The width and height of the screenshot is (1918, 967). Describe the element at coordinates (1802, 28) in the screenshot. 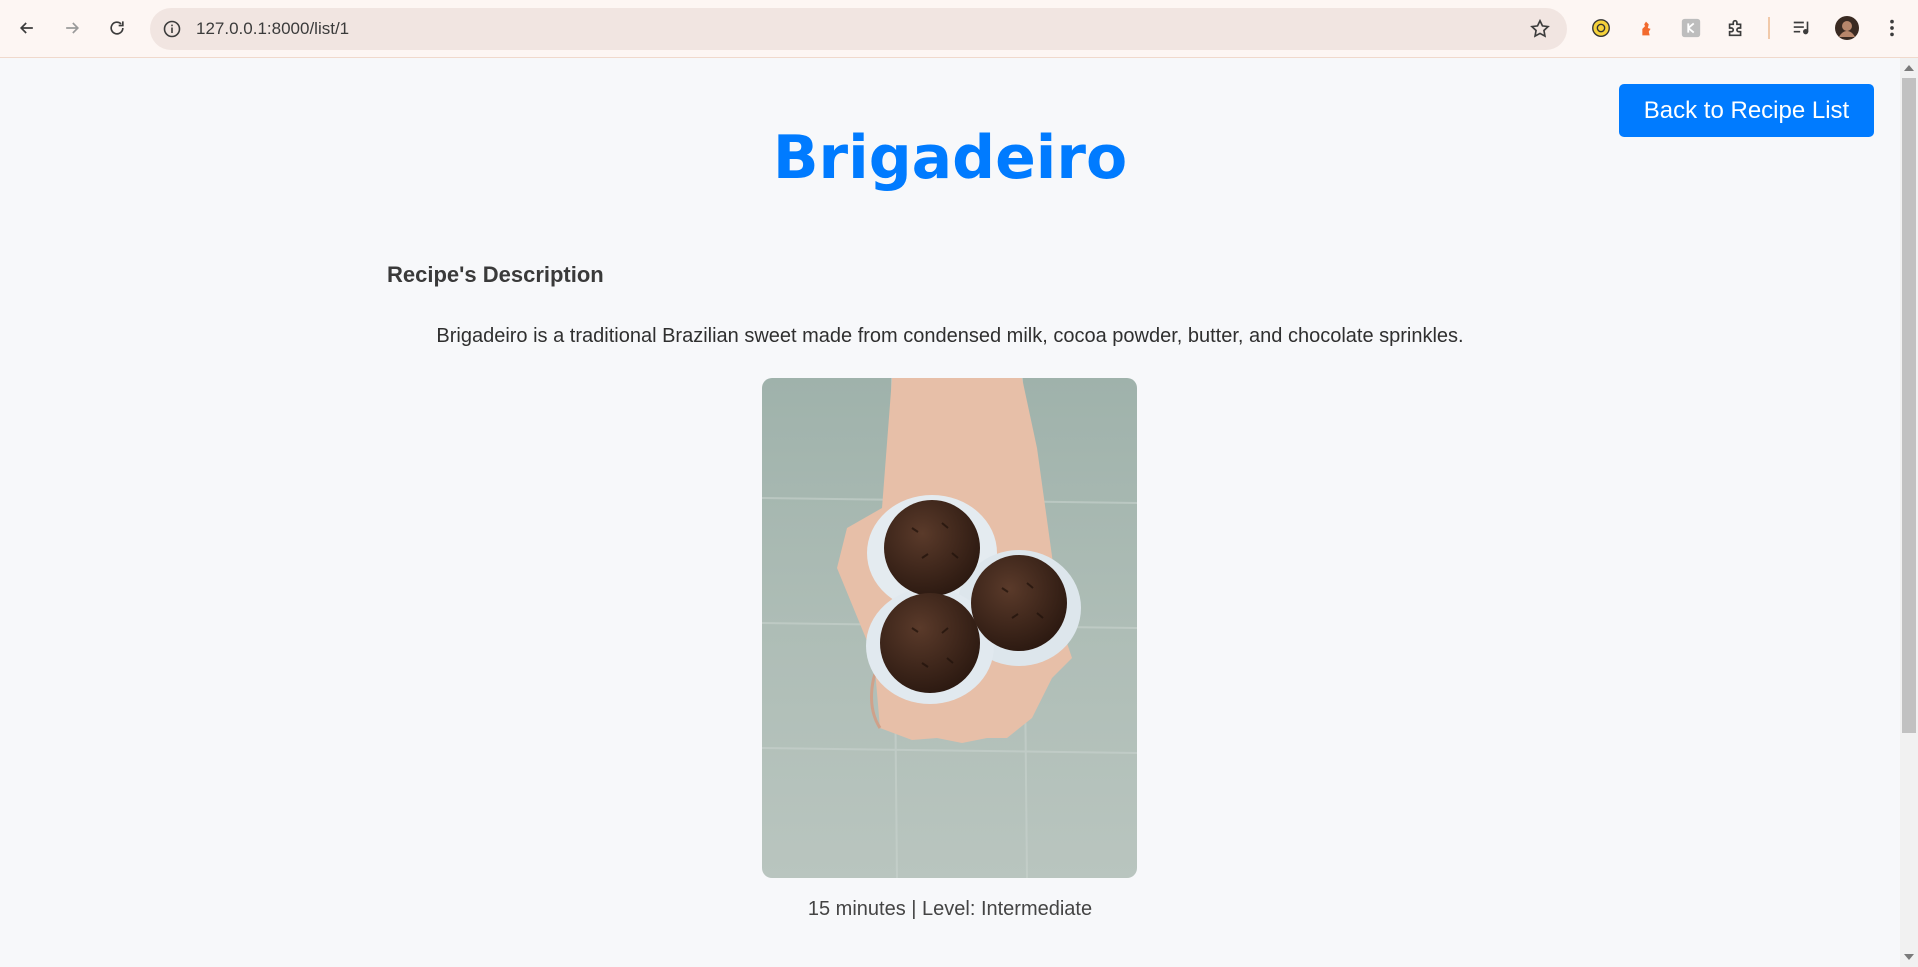

I see `media-queue-icon` at that location.